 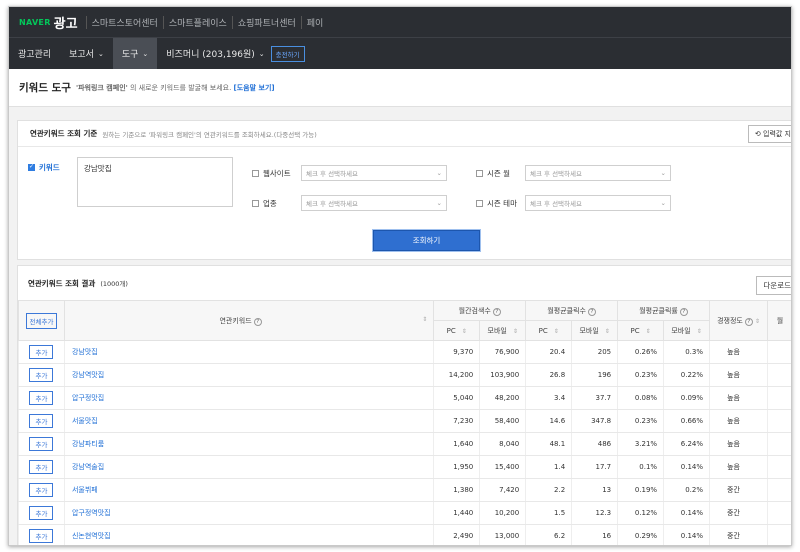 What do you see at coordinates (594, 375) in the screenshot?
I see `cell-click-mobile: 196` at bounding box center [594, 375].